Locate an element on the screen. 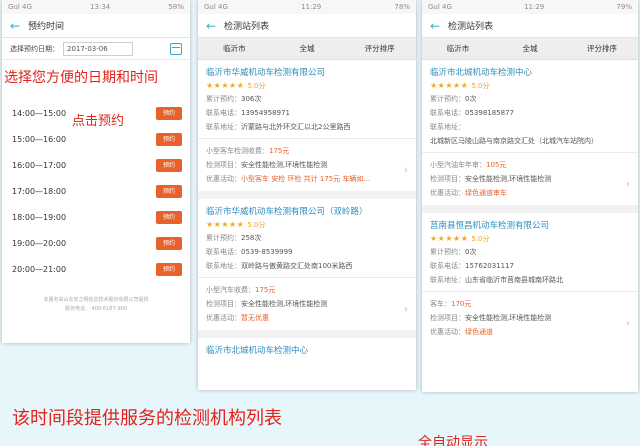 The image size is (640, 446). slot-time: 20:00—21:00 is located at coordinates (39, 269).